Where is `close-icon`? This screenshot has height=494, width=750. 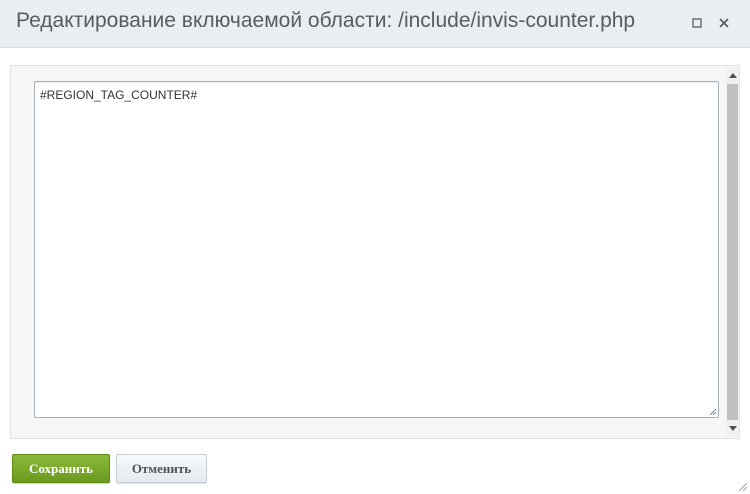
close-icon is located at coordinates (724, 23).